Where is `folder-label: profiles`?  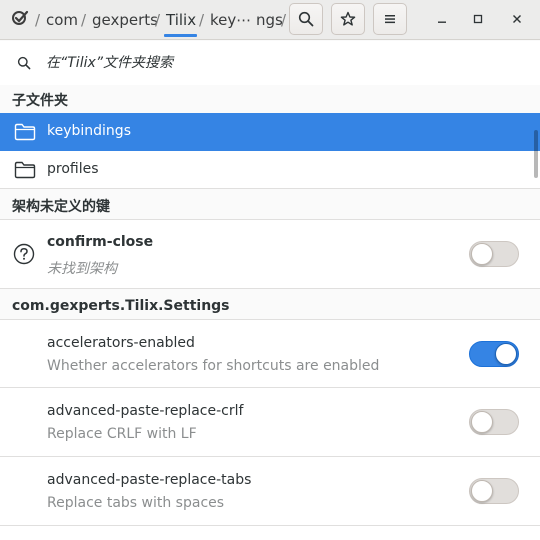 folder-label: profiles is located at coordinates (73, 169).